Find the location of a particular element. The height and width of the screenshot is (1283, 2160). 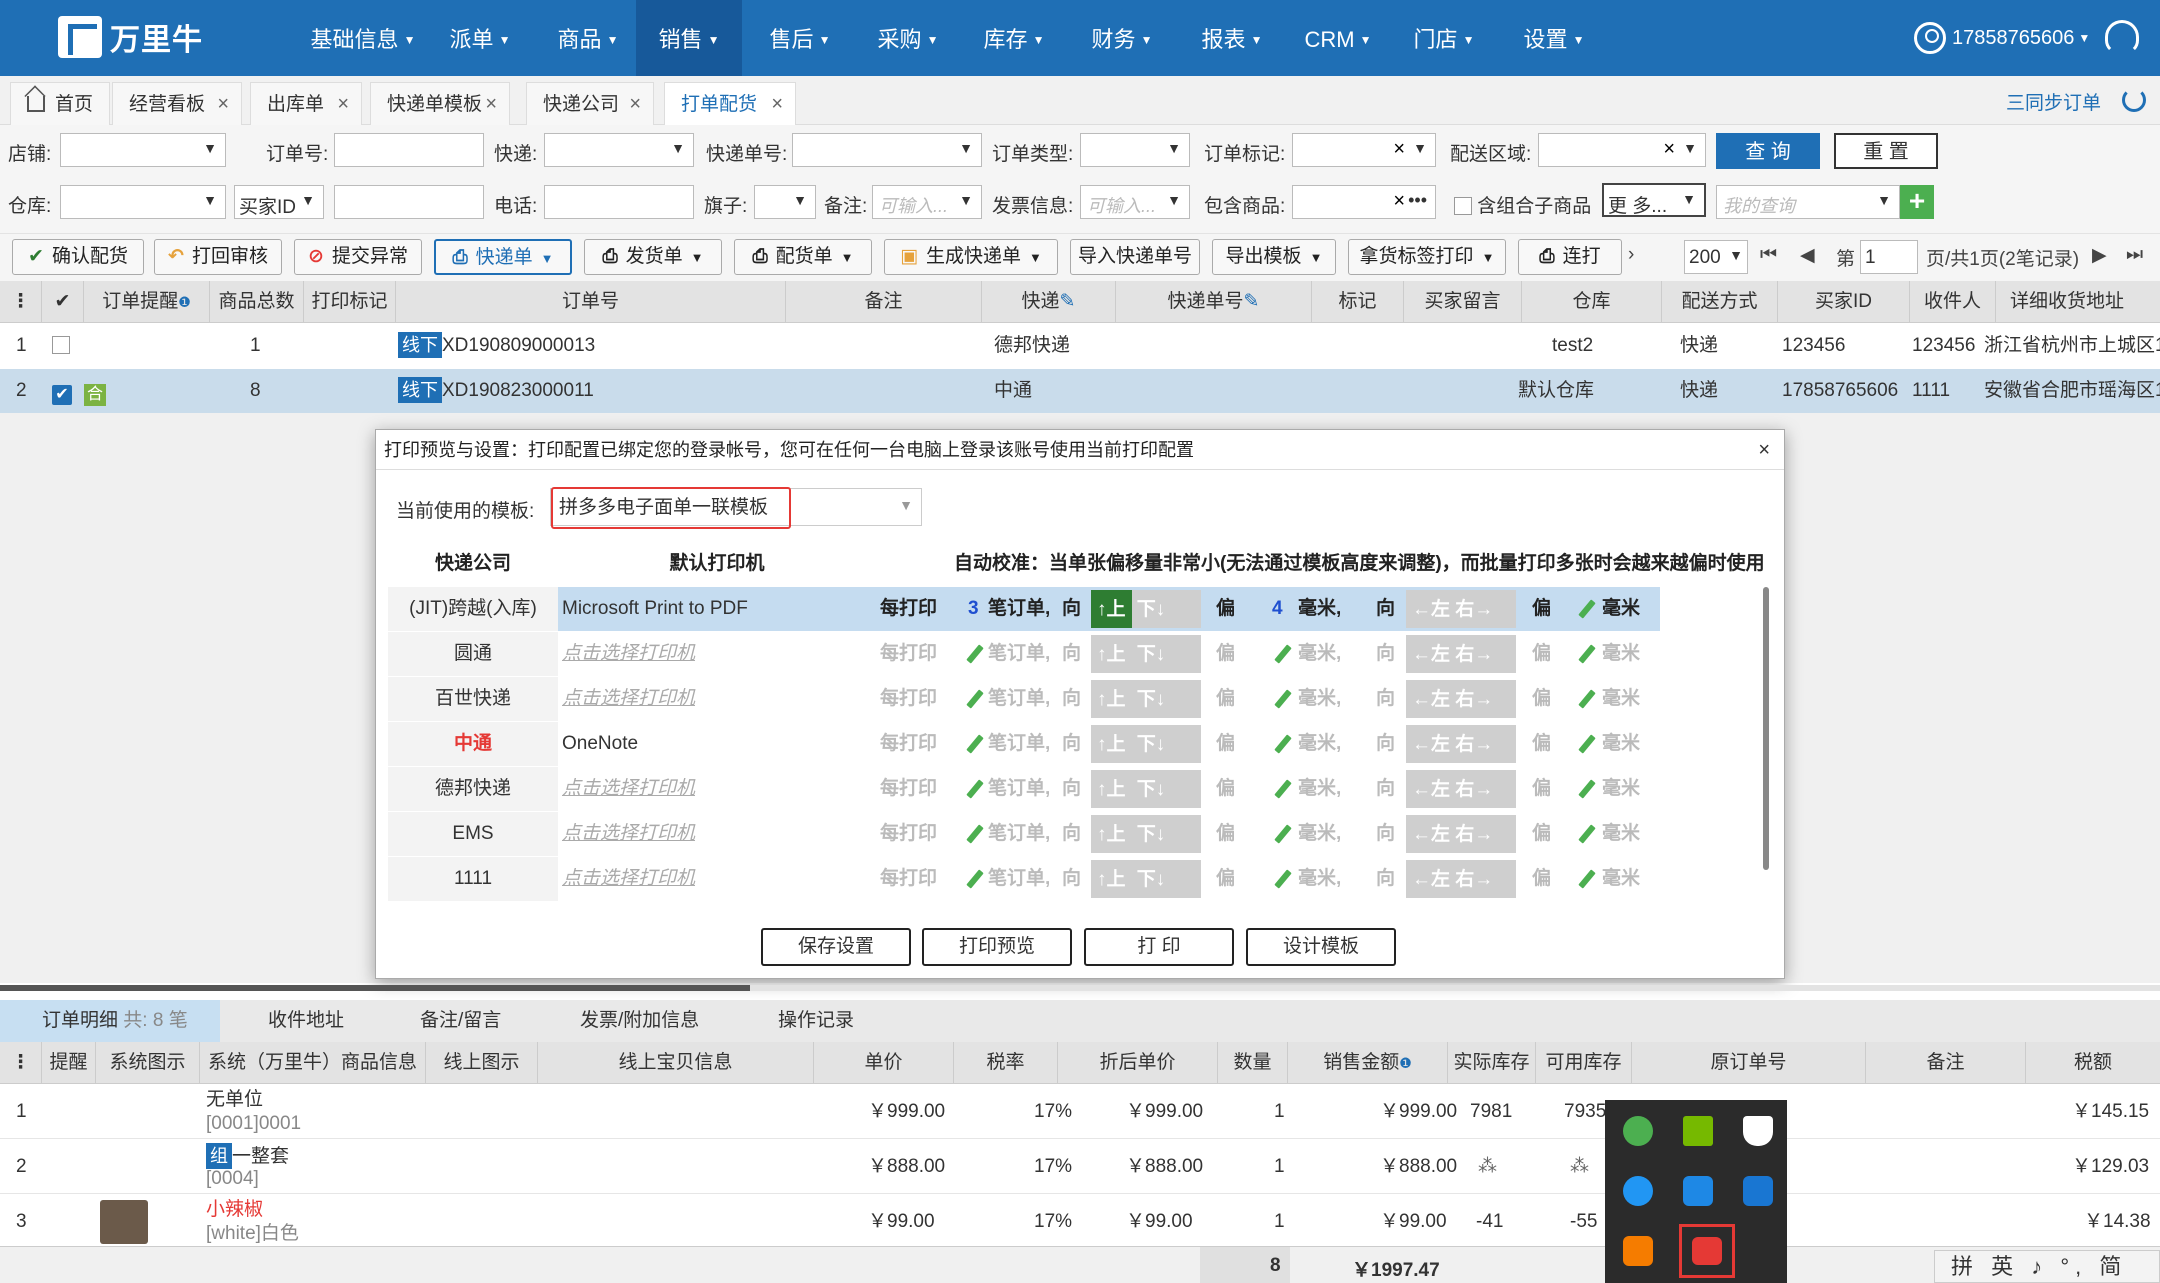

first-page-icon: ⏮ is located at coordinates (1768, 255).